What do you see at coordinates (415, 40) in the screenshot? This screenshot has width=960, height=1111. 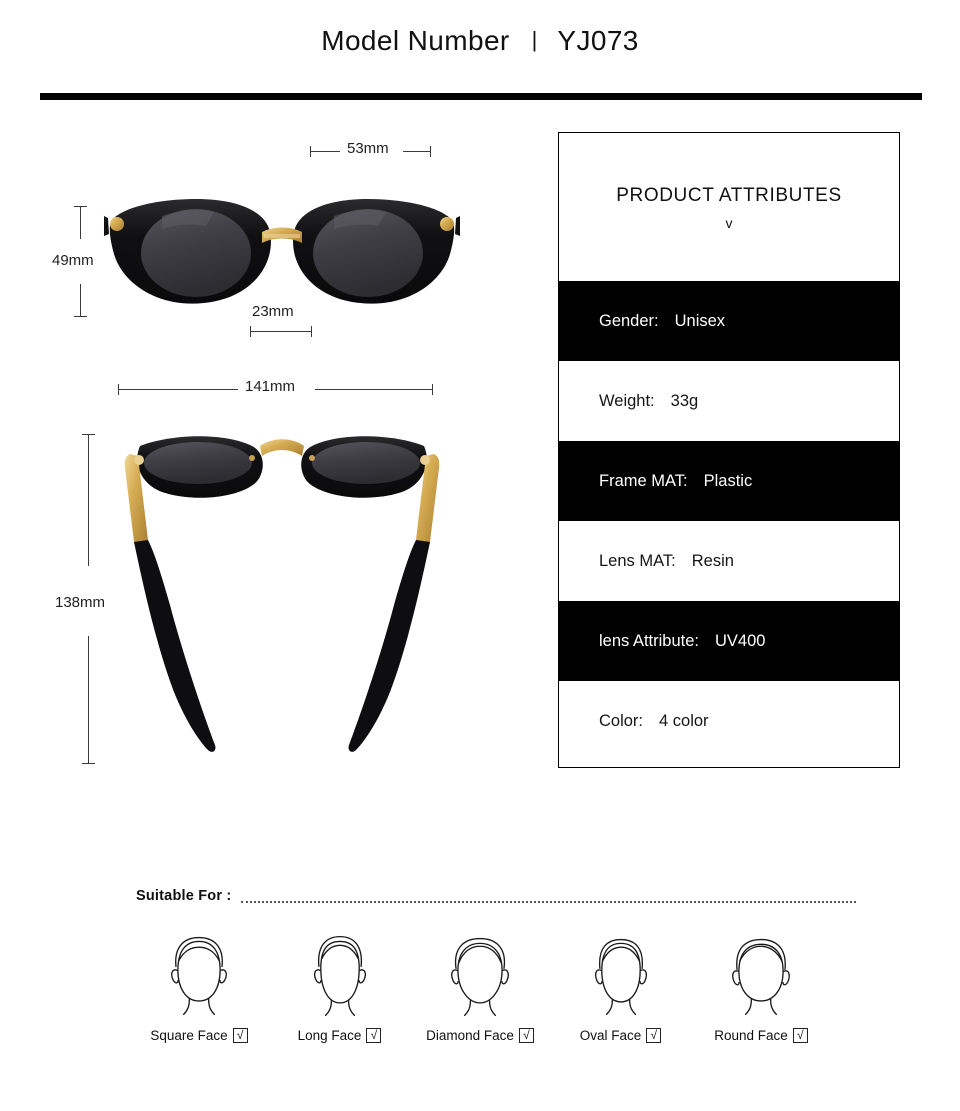 I see `page-title: Model Number` at bounding box center [415, 40].